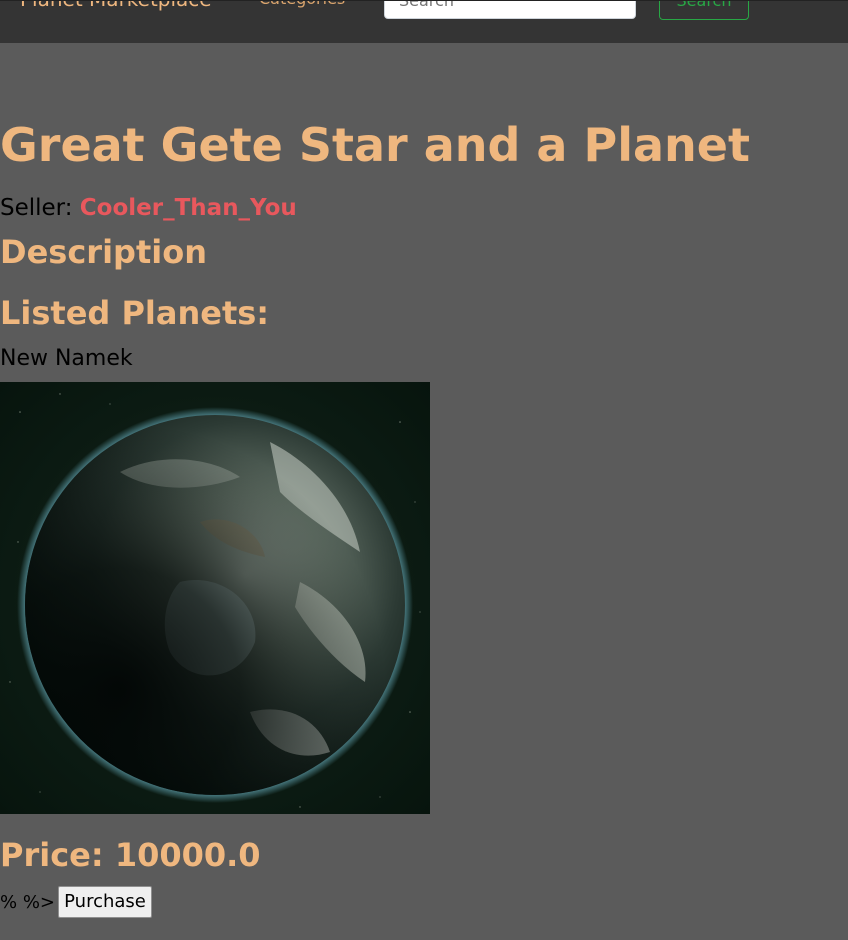 Image resolution: width=848 pixels, height=940 pixels. Describe the element at coordinates (66, 358) in the screenshot. I see `planet-name: New Namek` at that location.